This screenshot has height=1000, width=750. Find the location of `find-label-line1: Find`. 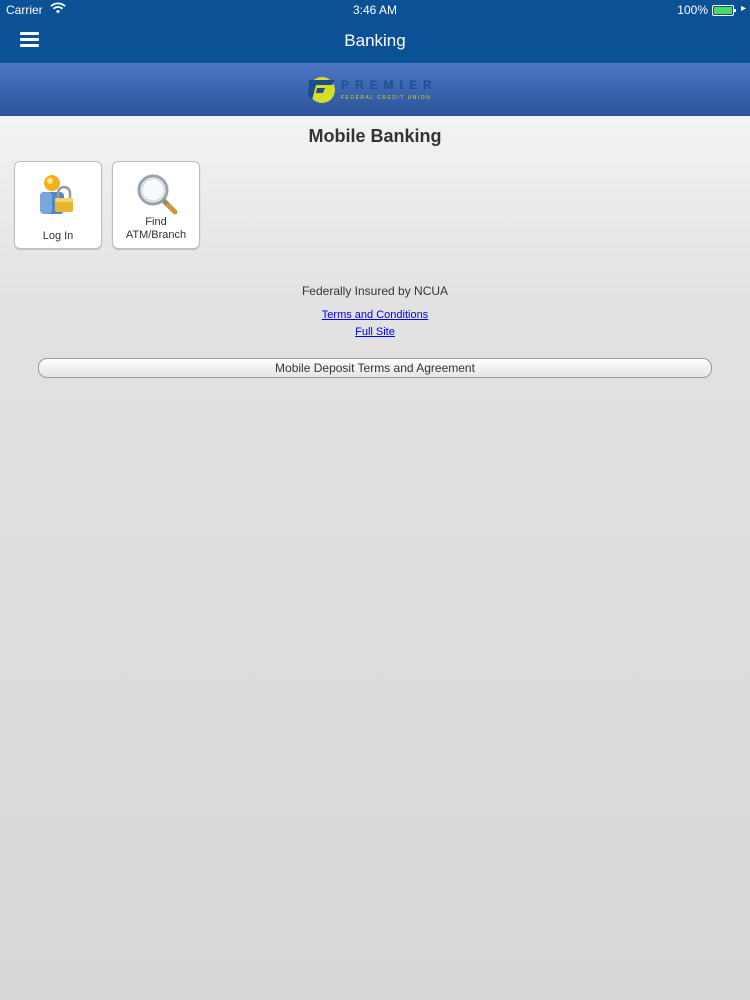

find-label-line1: Find is located at coordinates (156, 222).